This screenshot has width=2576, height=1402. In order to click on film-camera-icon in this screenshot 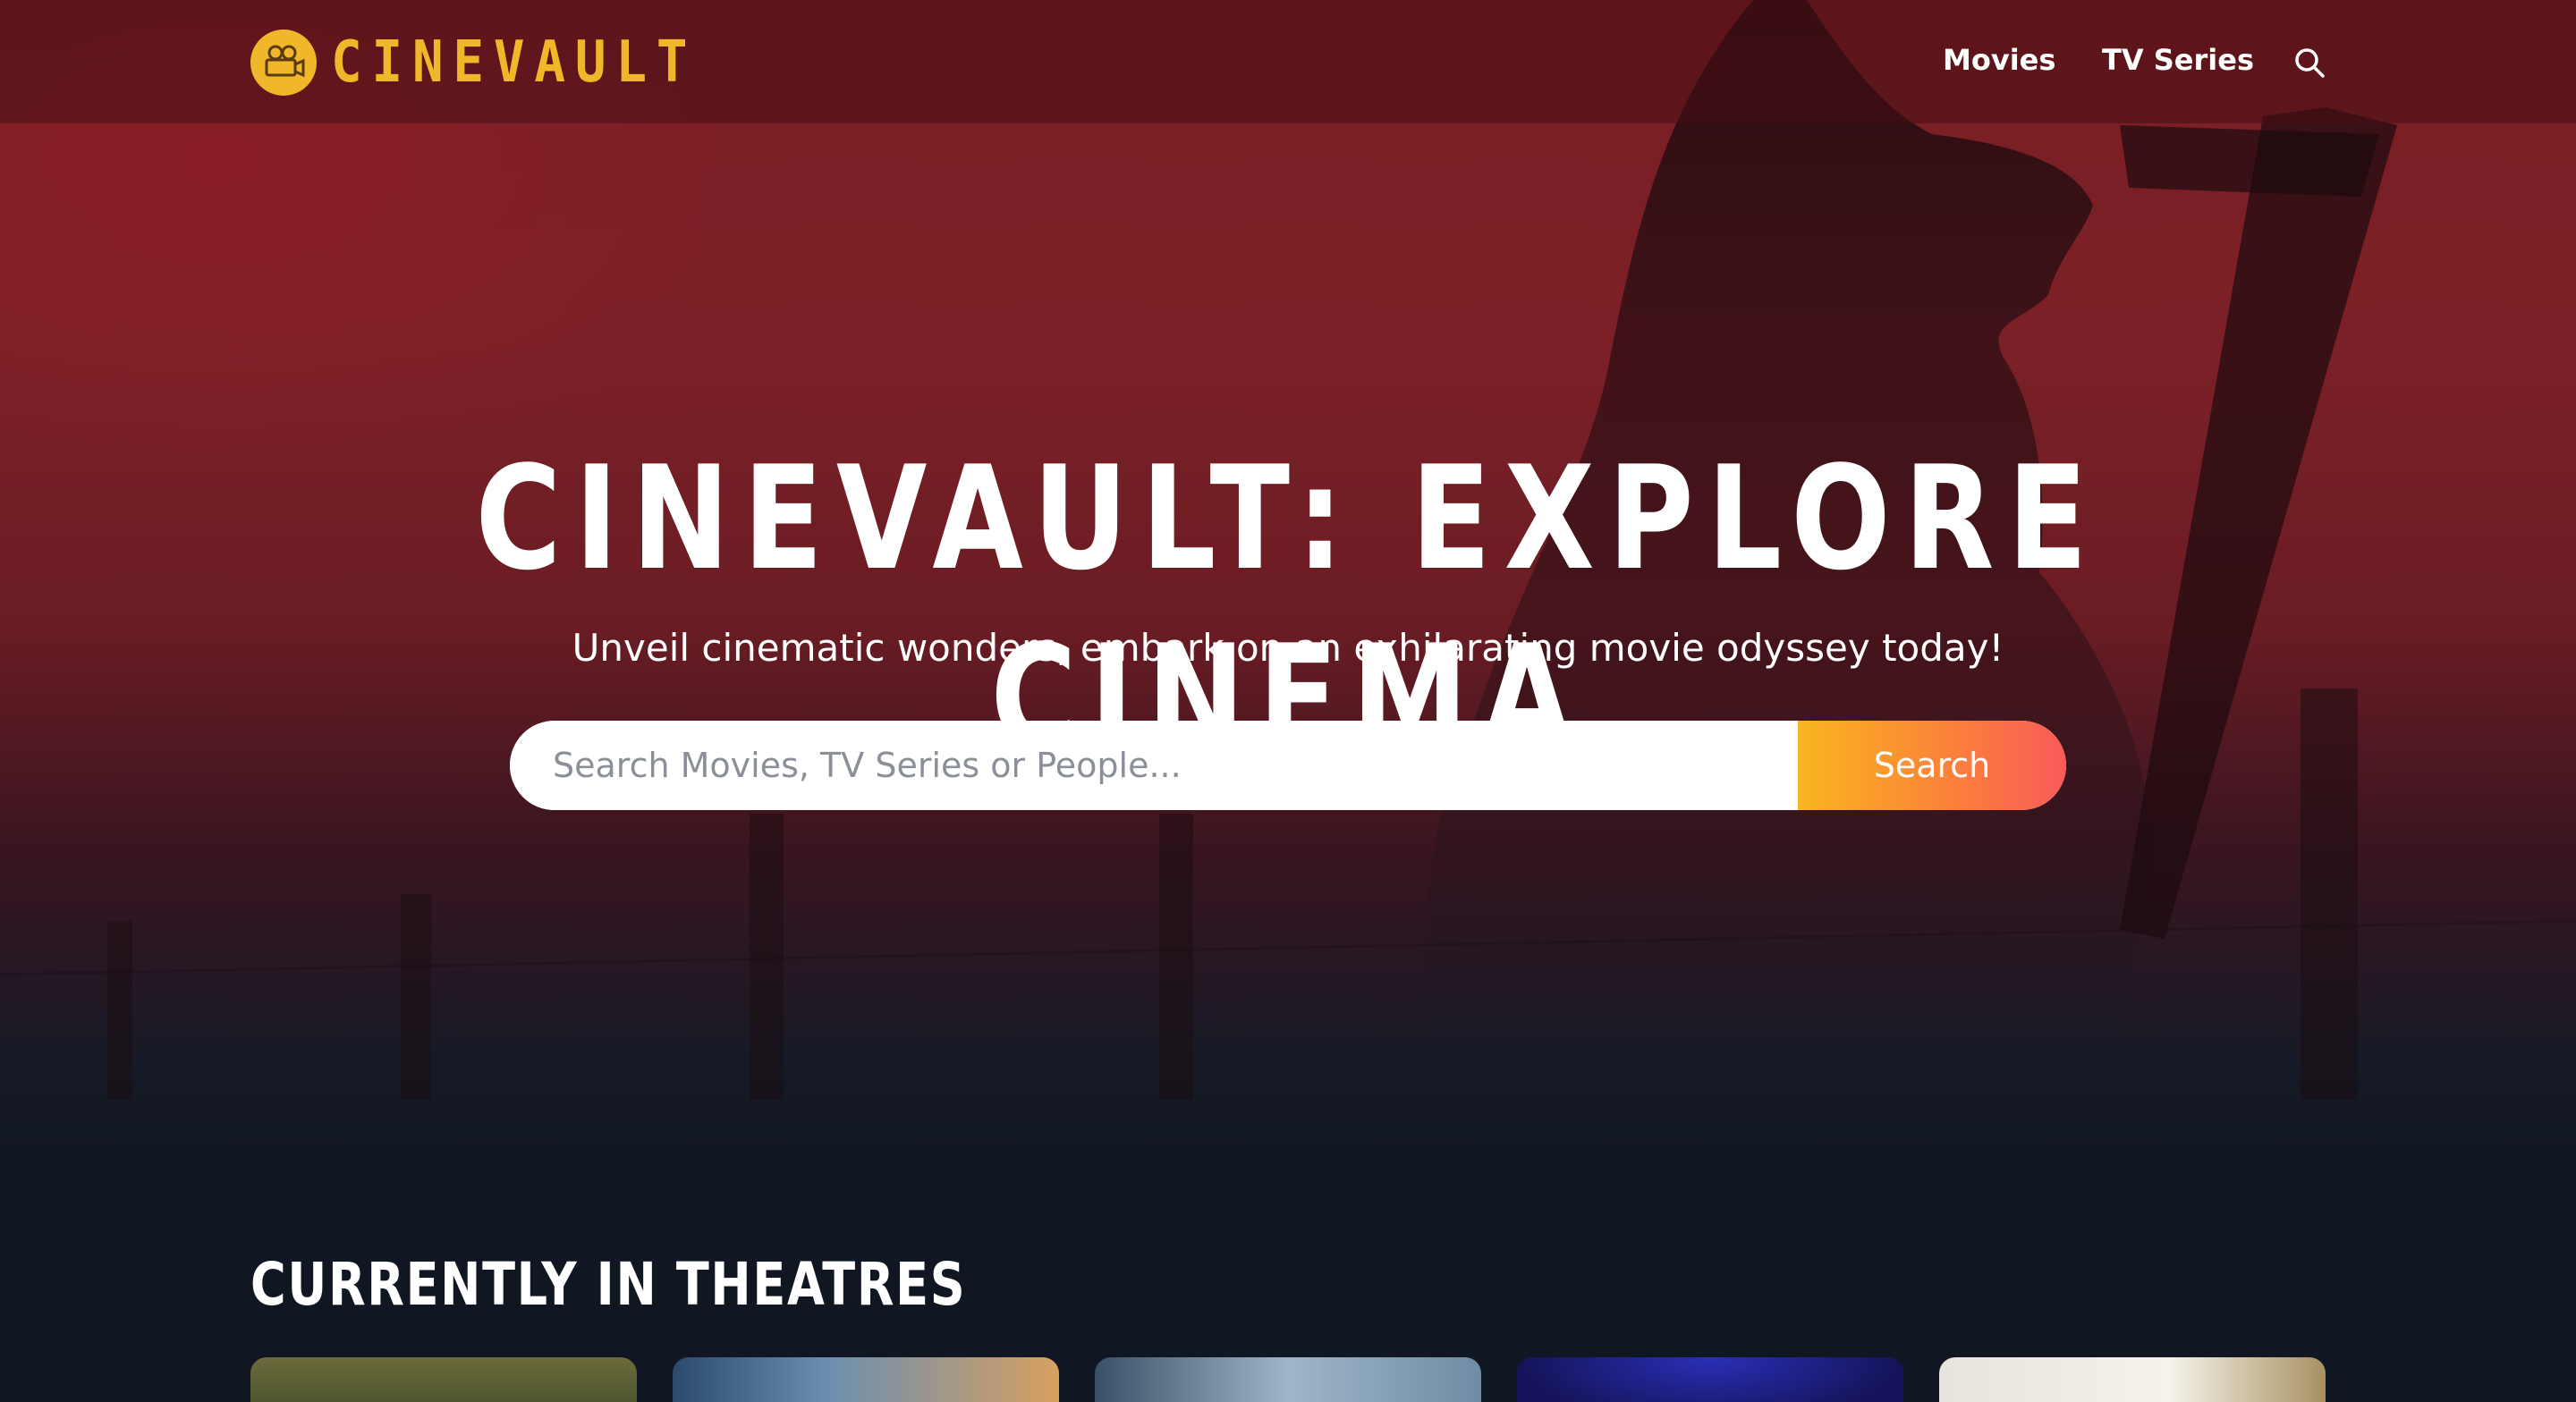, I will do `click(283, 63)`.